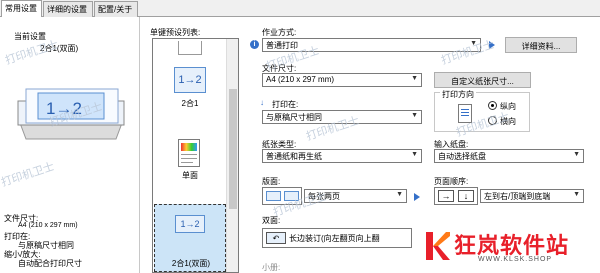 This screenshot has width=600, height=273. I want to click on layout-label: 版面:, so click(271, 181).